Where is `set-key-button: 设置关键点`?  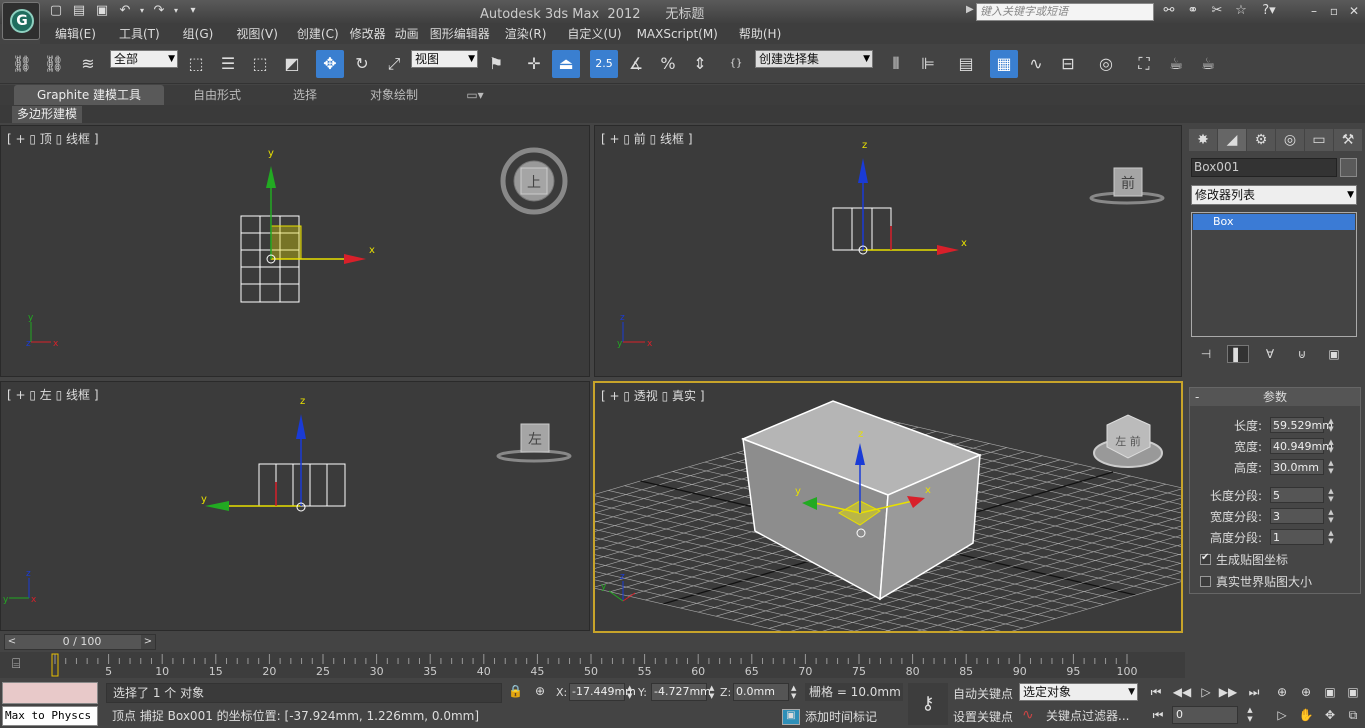
set-key-button: 设置关键点 is located at coordinates (983, 716).